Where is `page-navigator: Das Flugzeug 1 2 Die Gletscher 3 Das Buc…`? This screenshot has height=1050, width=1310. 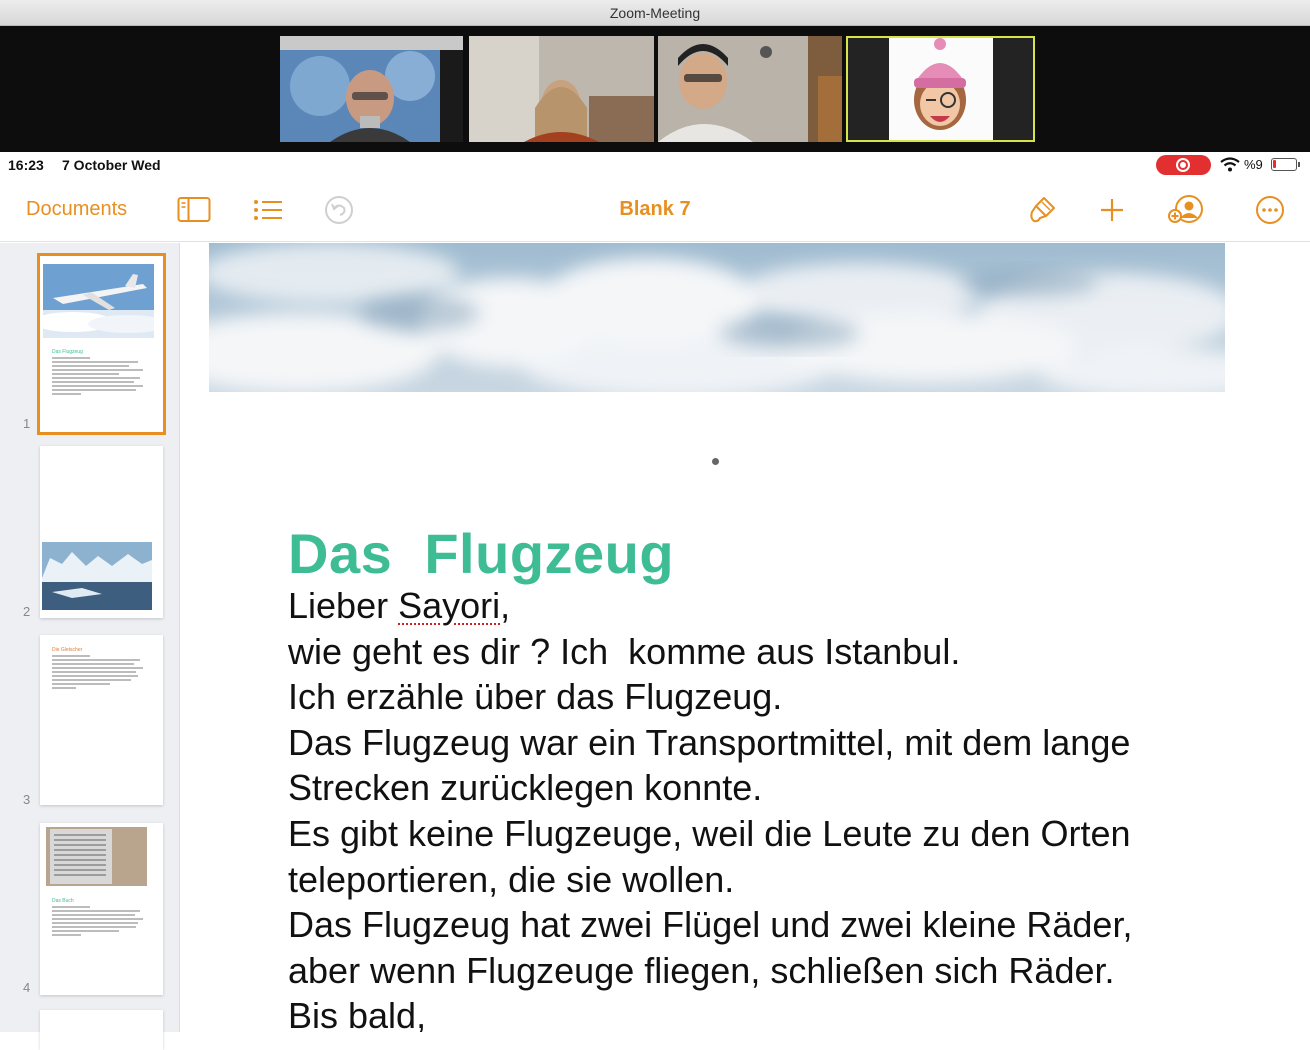 page-navigator: Das Flugzeug 1 2 Die Gletscher 3 Das Buc… is located at coordinates (90, 646).